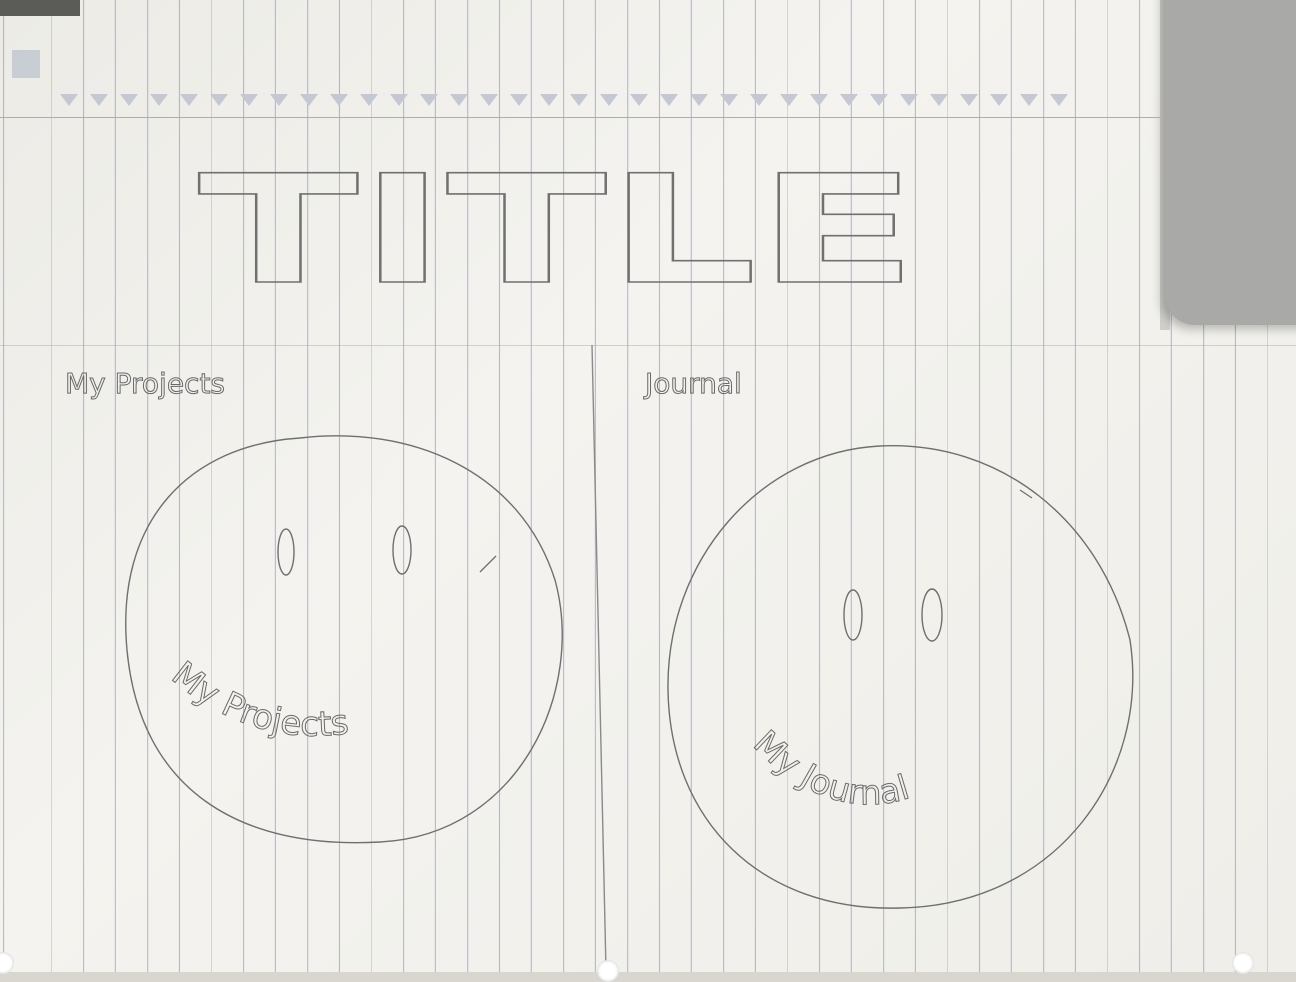 This screenshot has height=982, width=1296. I want to click on my-journal-circle-label: My Journal, so click(830, 768).